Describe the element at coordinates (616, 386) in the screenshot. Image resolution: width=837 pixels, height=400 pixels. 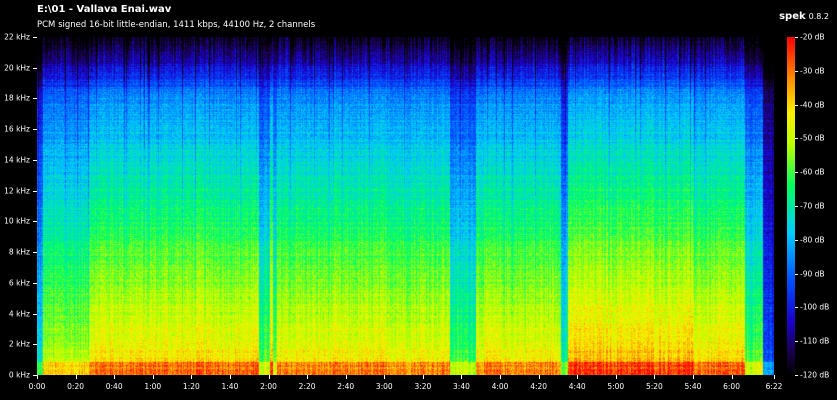
I see `time-axis-label: 5:00` at that location.